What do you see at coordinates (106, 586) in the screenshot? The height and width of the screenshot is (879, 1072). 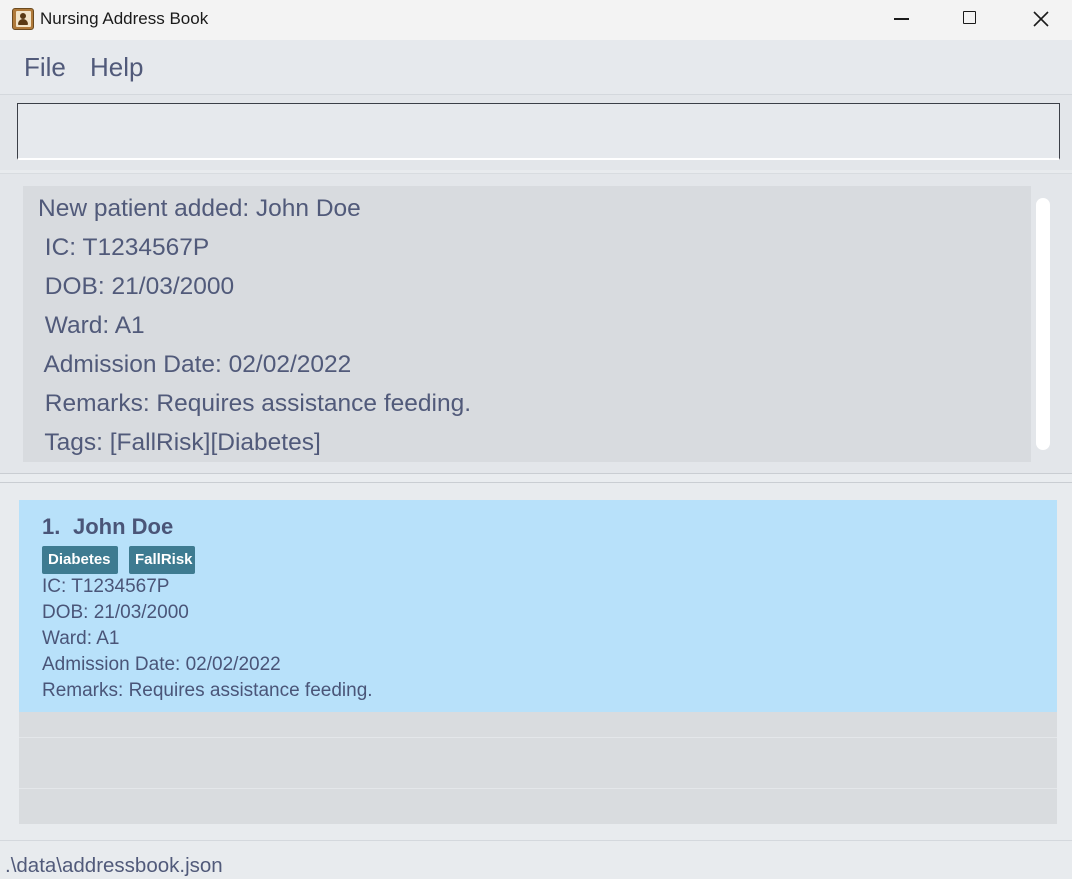 I see `patient-ic: IC: T1234567P` at bounding box center [106, 586].